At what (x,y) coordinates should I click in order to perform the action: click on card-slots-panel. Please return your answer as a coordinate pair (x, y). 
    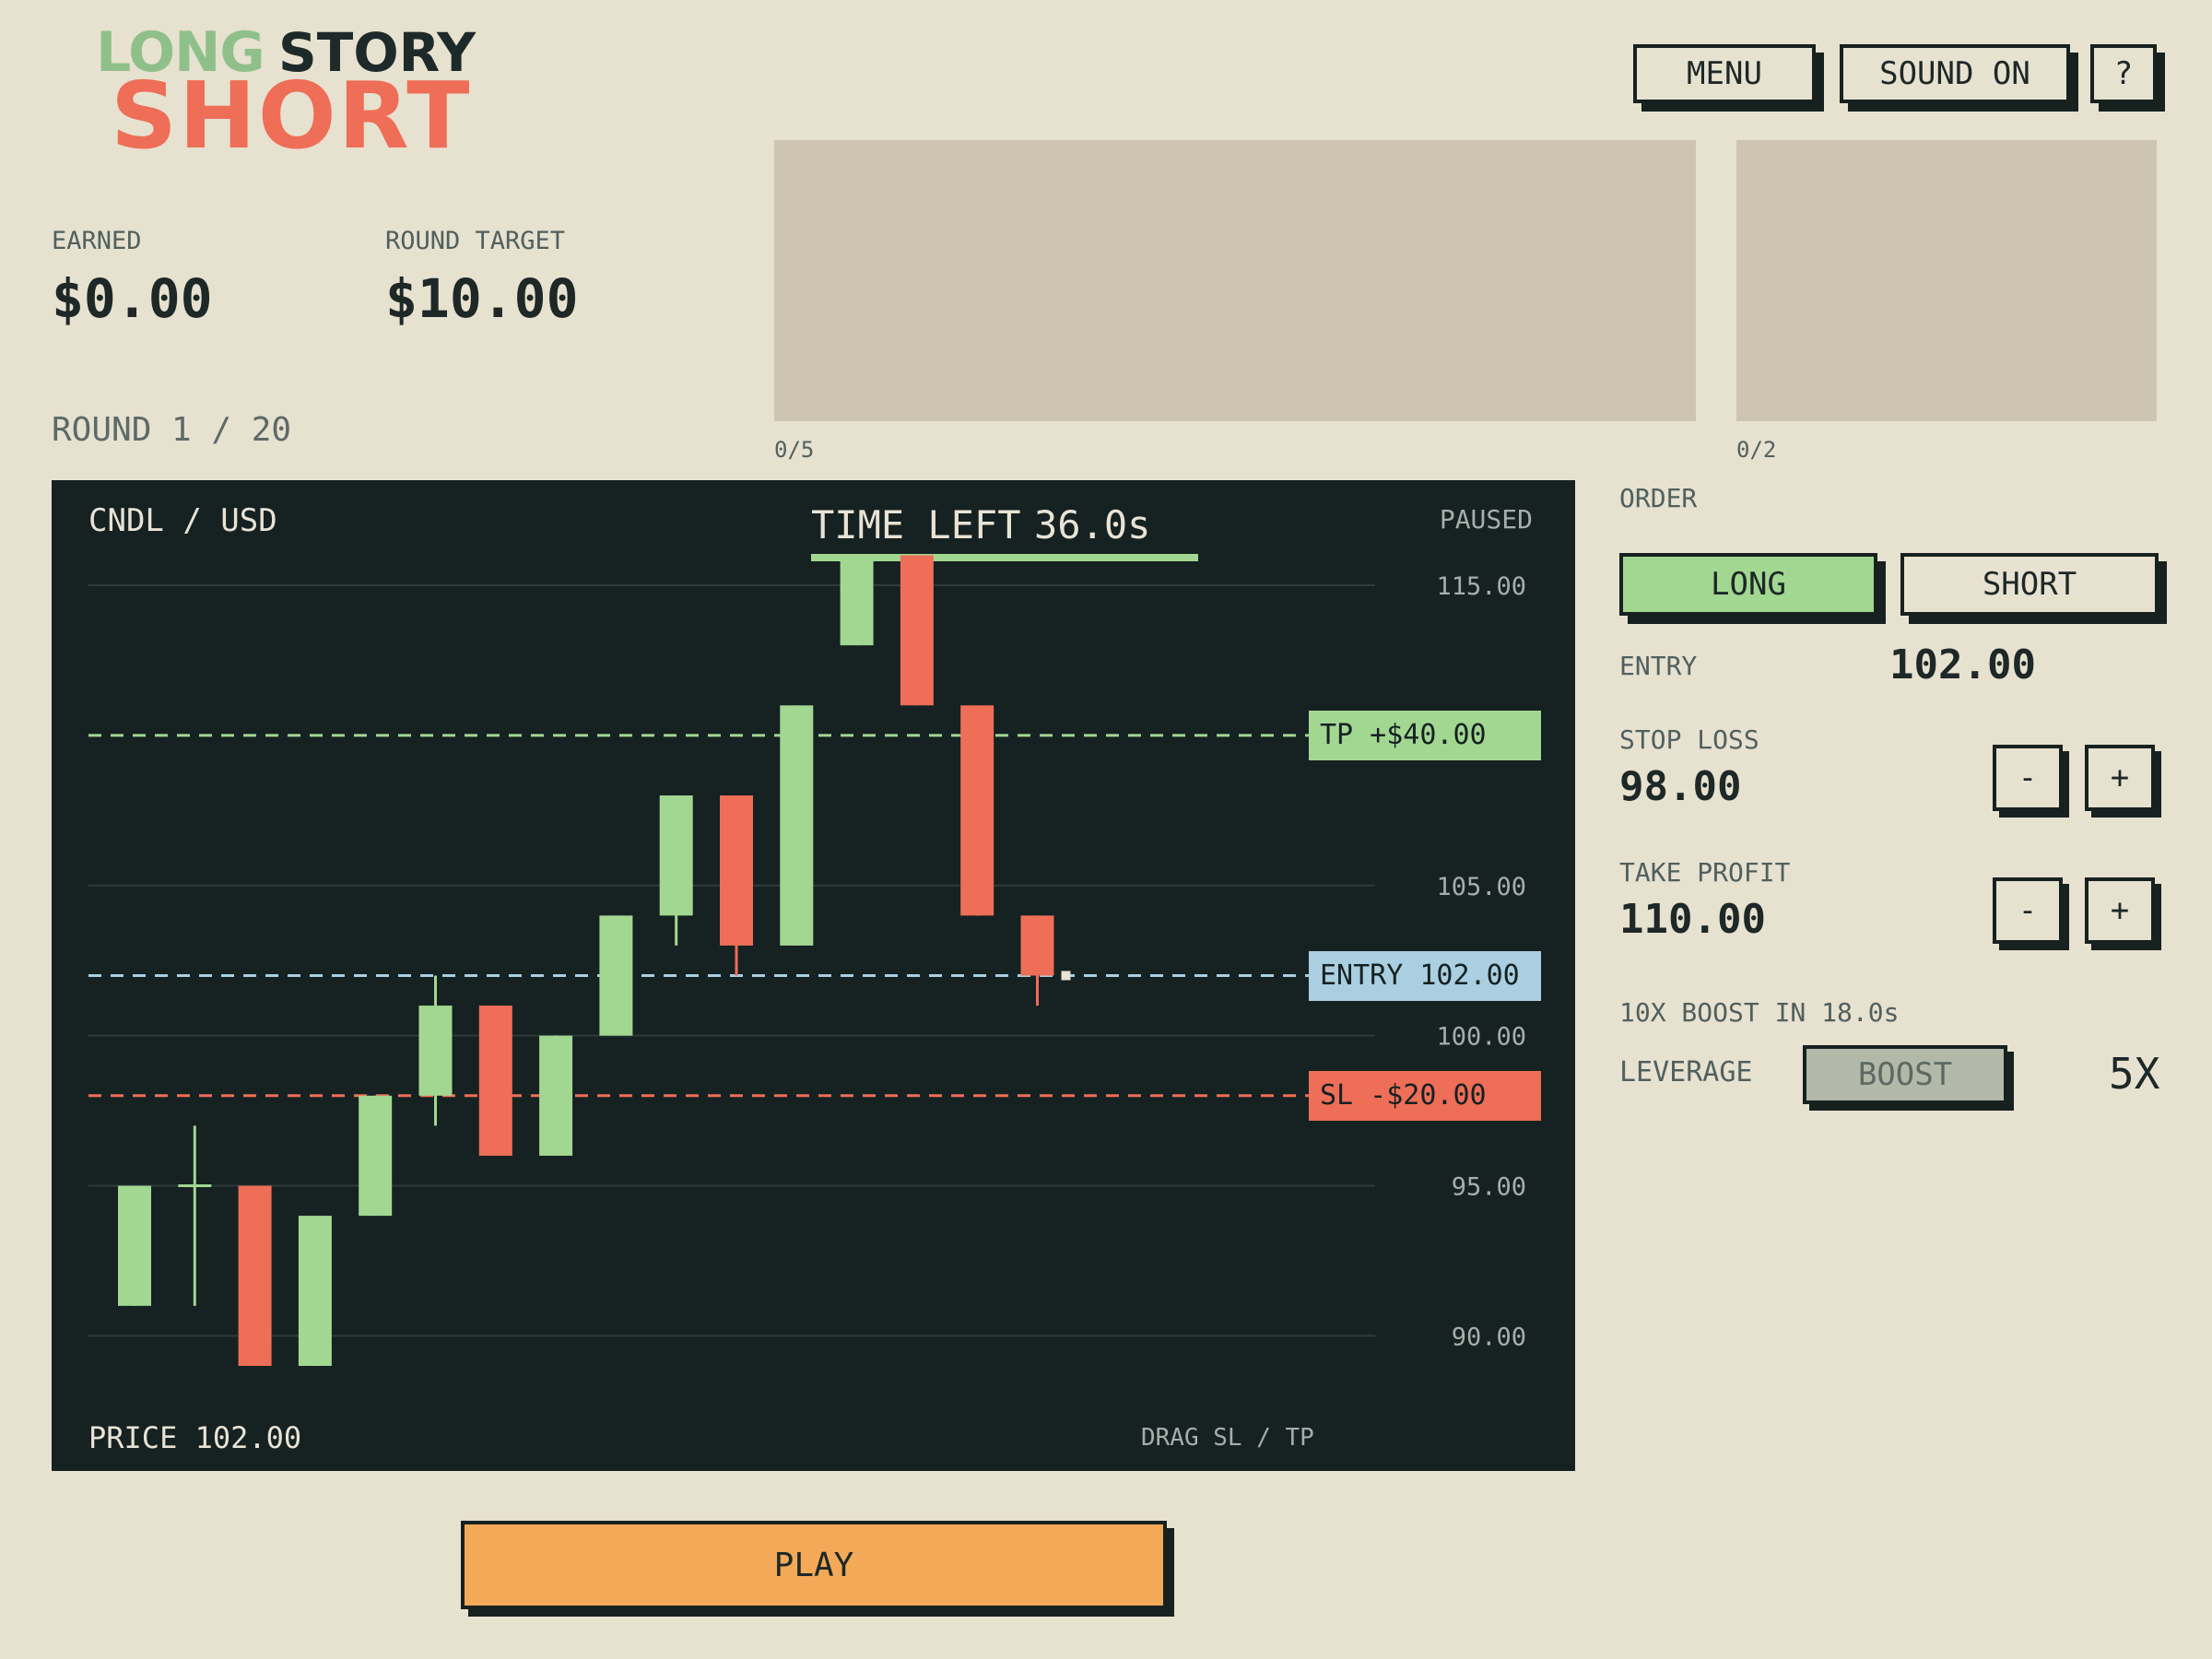
    Looking at the image, I should click on (1235, 280).